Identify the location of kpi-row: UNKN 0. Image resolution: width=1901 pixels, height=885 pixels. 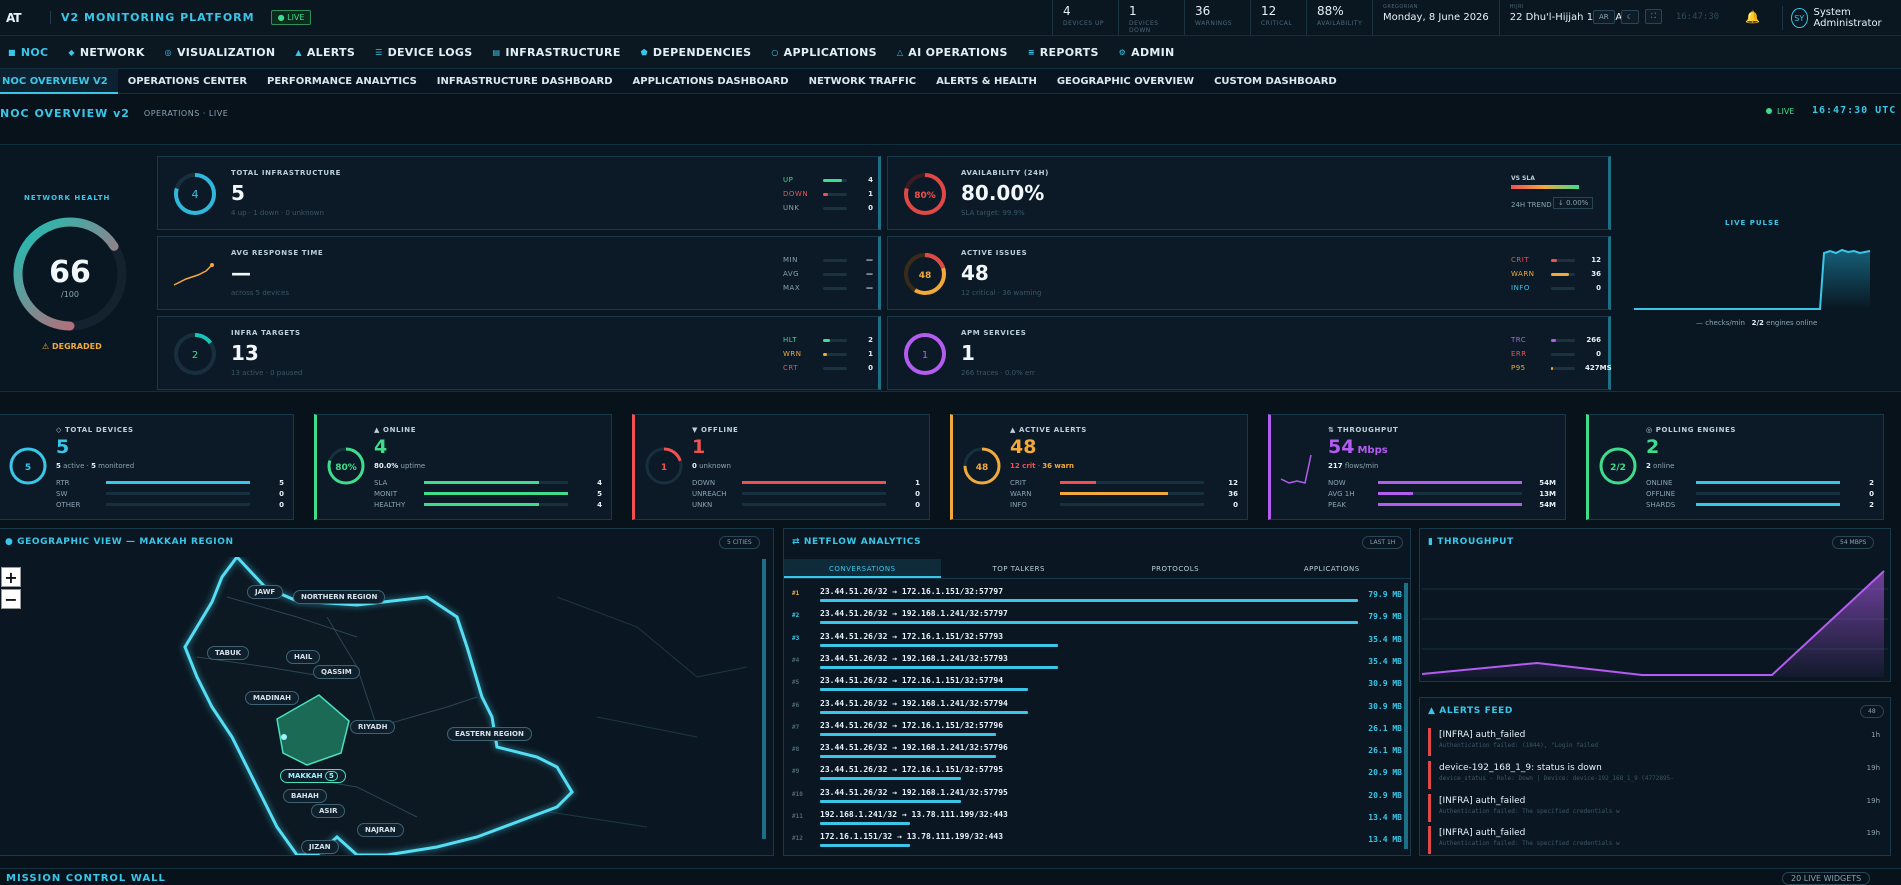
(806, 504).